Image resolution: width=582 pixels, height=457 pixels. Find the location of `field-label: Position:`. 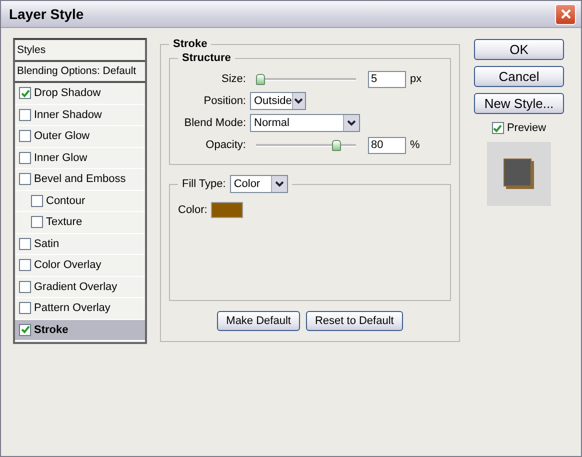

field-label: Position: is located at coordinates (224, 101).